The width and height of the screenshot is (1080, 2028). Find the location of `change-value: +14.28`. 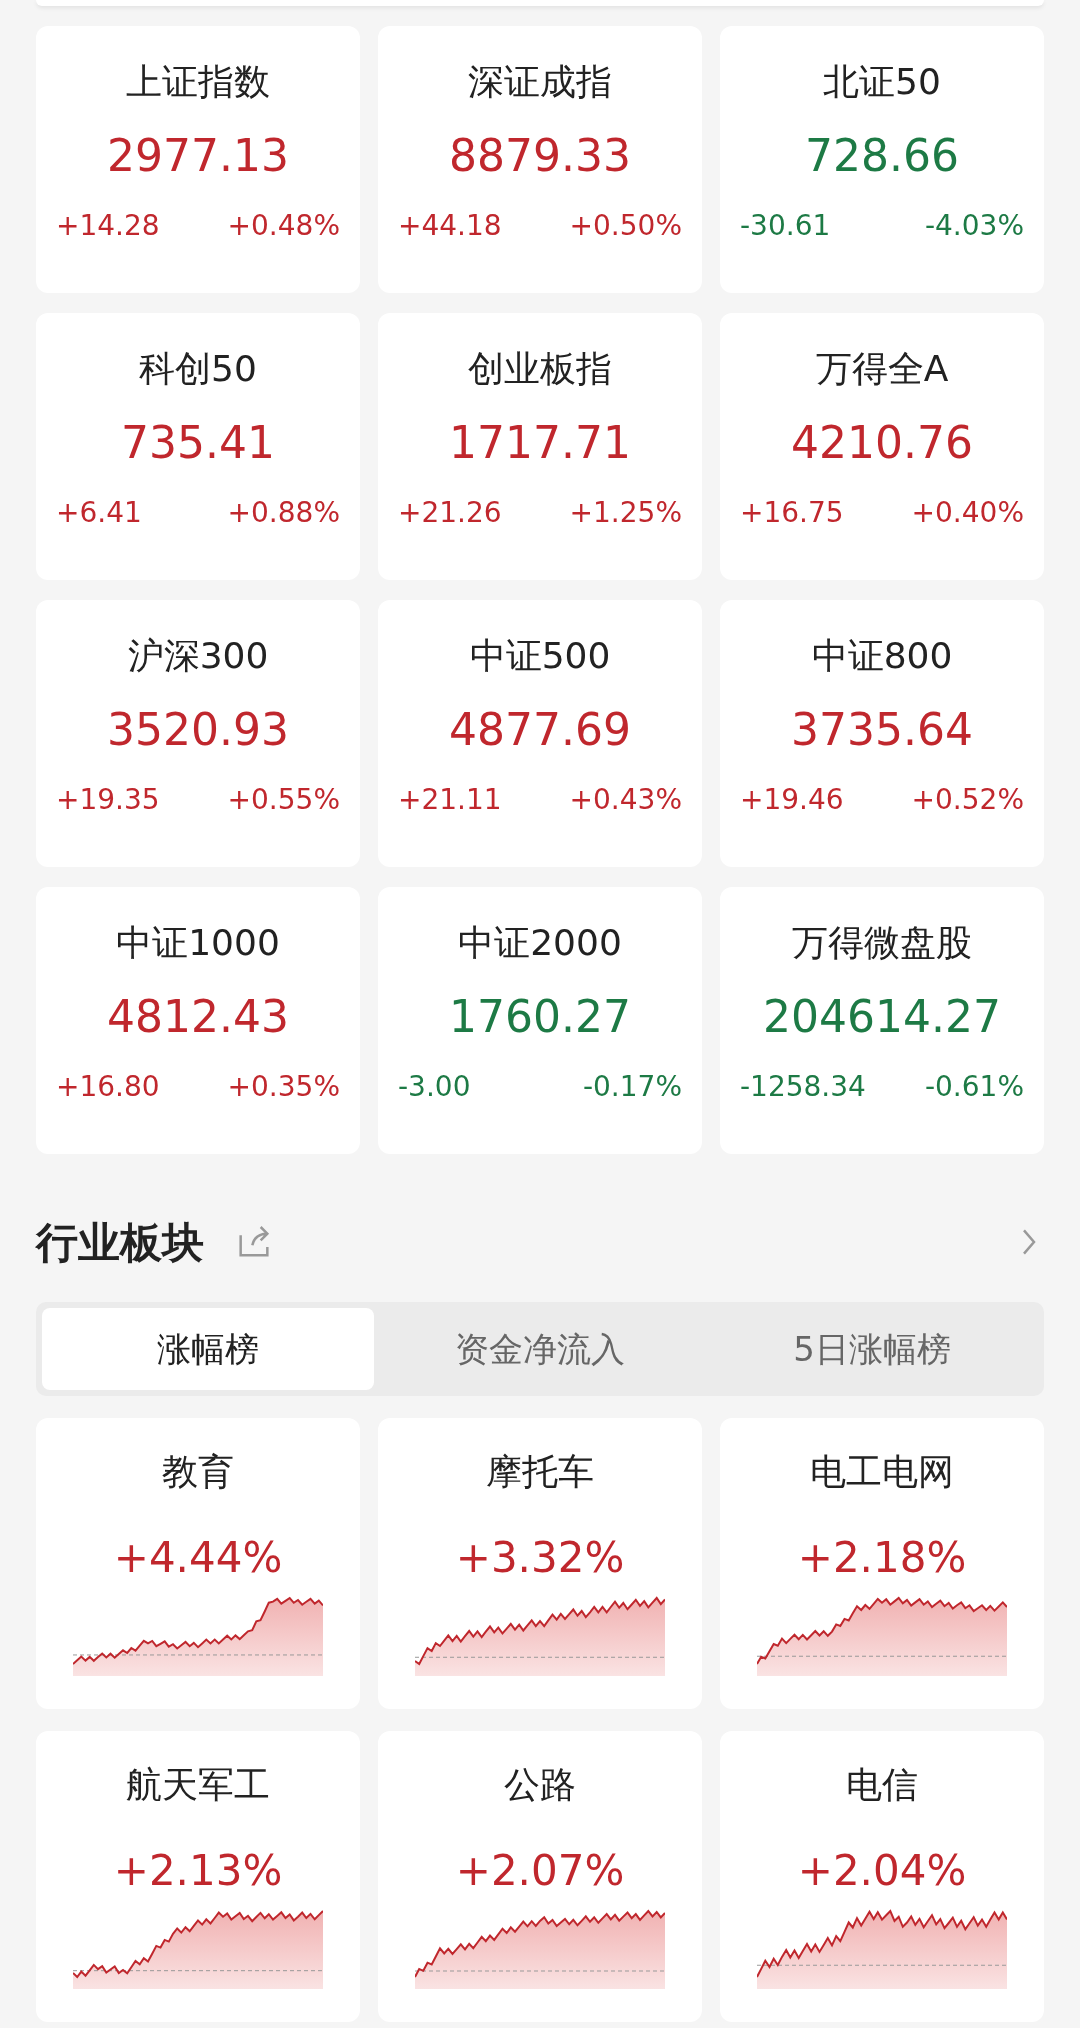

change-value: +14.28 is located at coordinates (108, 226).